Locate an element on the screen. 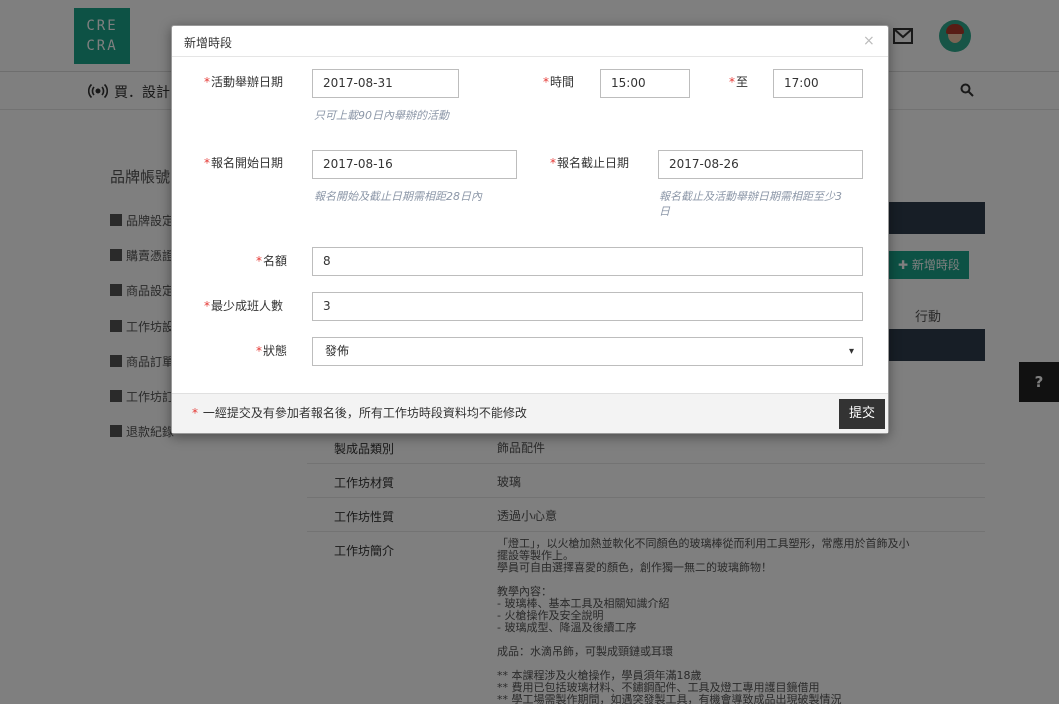 This screenshot has height=704, width=1059. reg-start-hint: 報名開始及截止日期需相距28日內 is located at coordinates (398, 196).